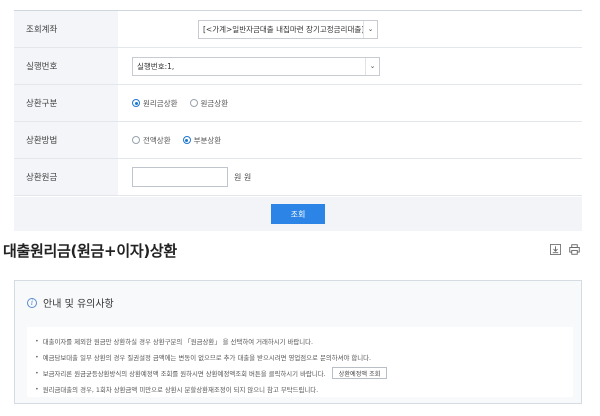 Image resolution: width=600 pixels, height=416 pixels. I want to click on label-repayment-method: 상환방법, so click(66, 140).